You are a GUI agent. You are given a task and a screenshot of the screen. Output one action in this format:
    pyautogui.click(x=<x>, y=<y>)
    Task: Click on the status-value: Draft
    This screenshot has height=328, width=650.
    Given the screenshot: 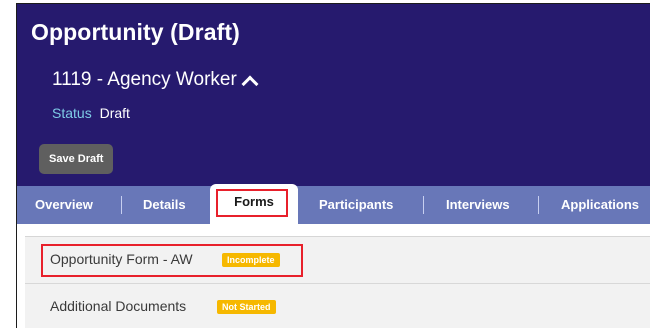 What is the action you would take?
    pyautogui.click(x=114, y=113)
    